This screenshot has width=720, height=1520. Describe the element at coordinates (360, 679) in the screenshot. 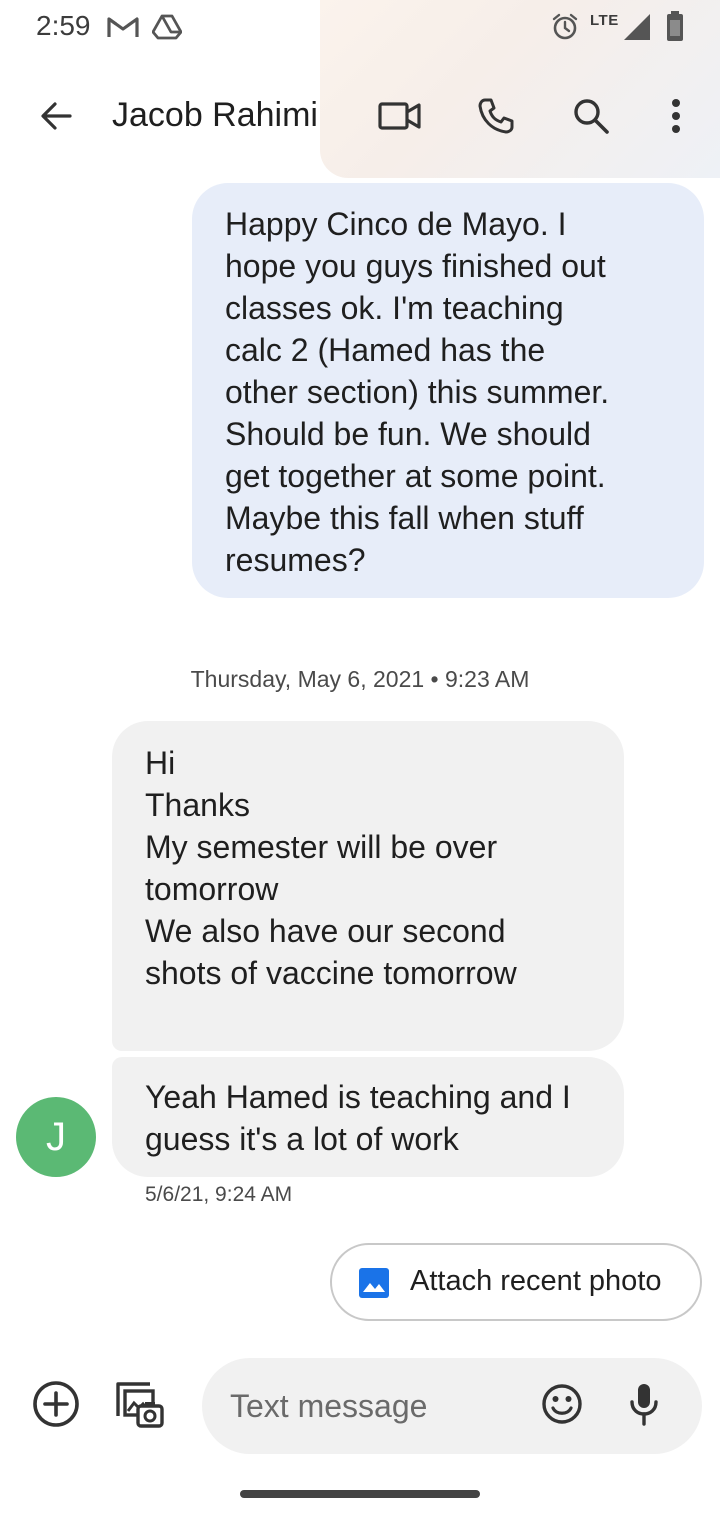

I see `date-divider: Thursday, May 6, 2021 • 9:23 AM` at that location.